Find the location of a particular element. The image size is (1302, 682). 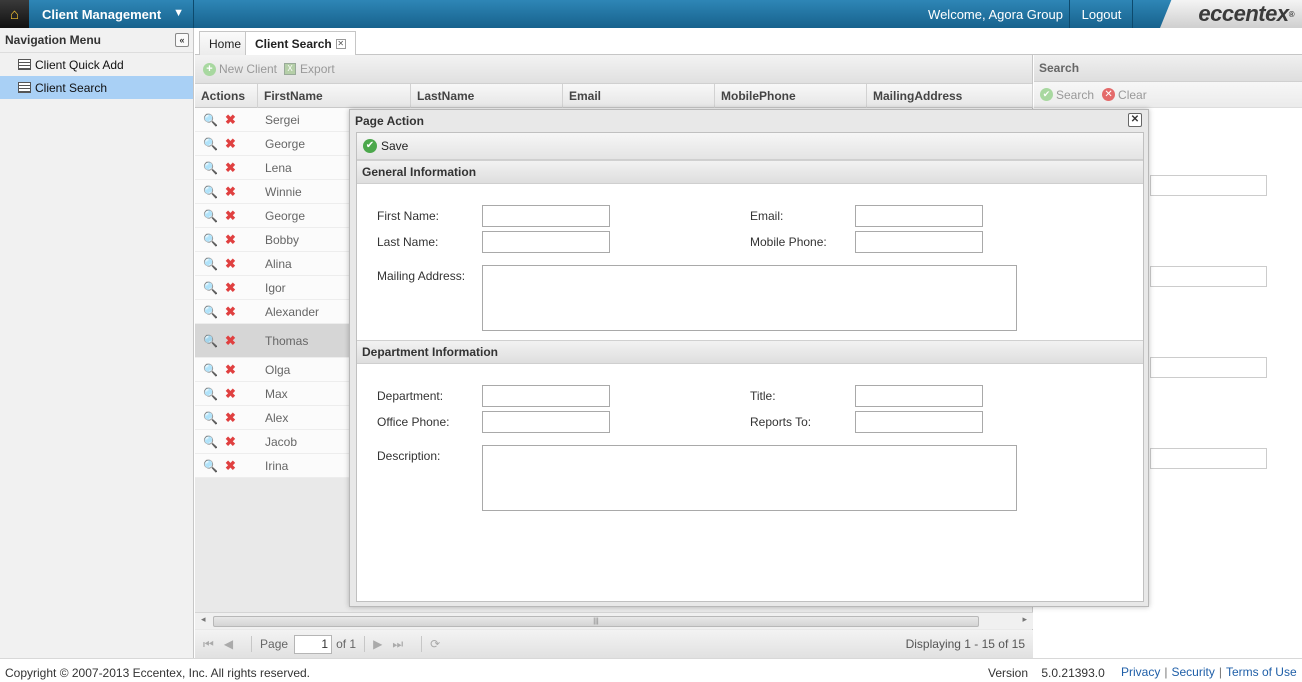

page-of-label: of 1 is located at coordinates (346, 644).